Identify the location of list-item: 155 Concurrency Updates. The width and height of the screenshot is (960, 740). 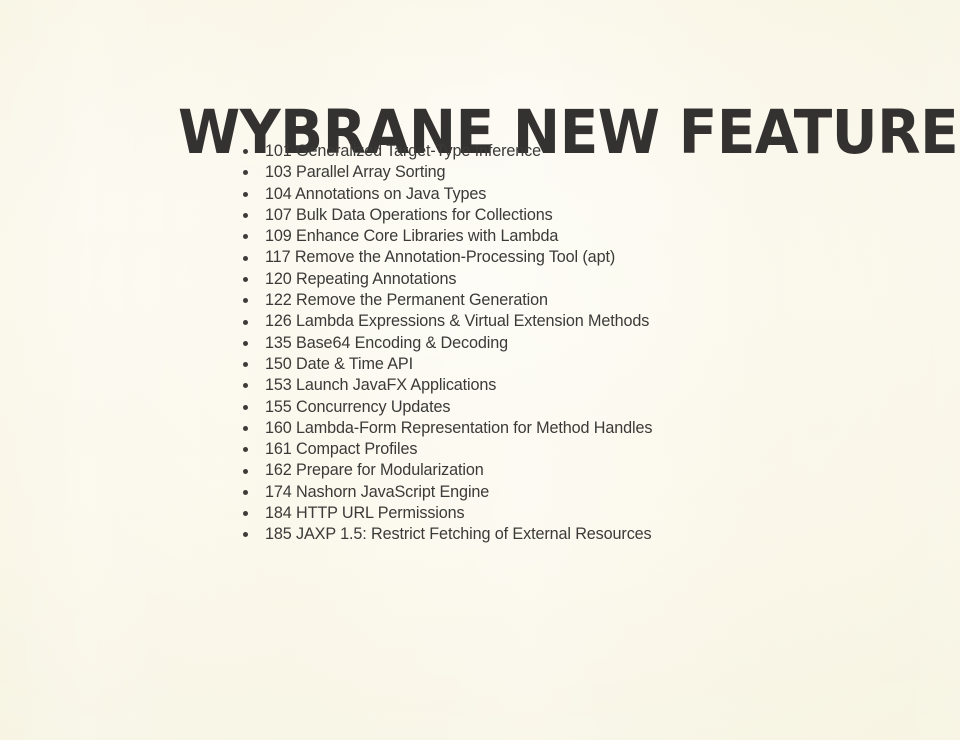
(446, 407).